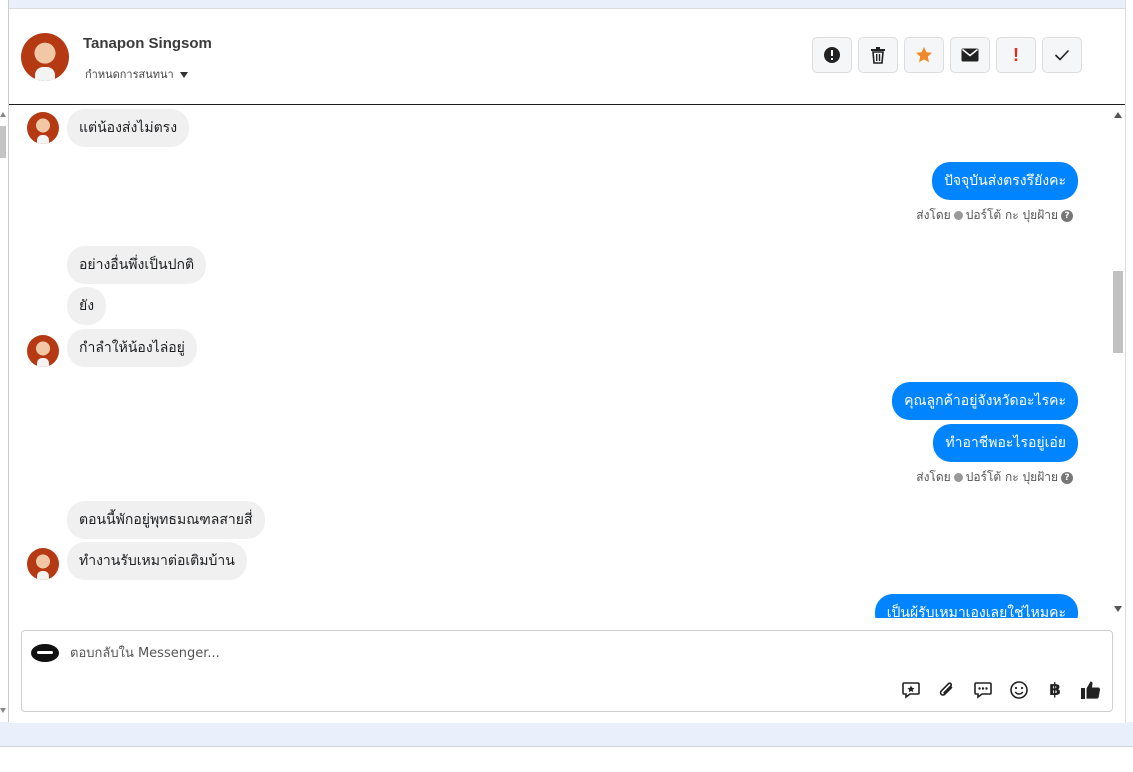  I want to click on smiley-icon, so click(1019, 690).